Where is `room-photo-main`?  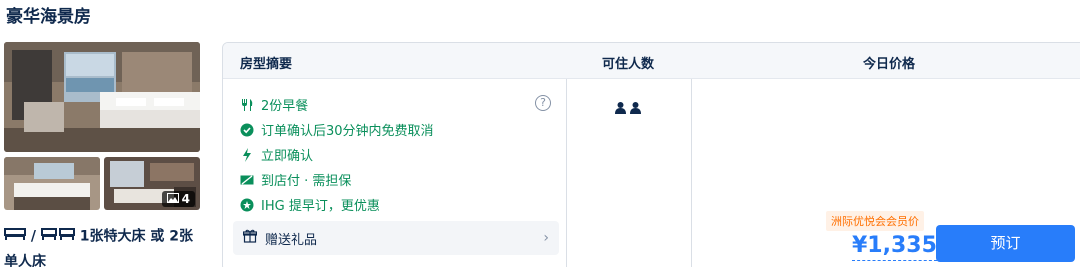
room-photo-main is located at coordinates (102, 97).